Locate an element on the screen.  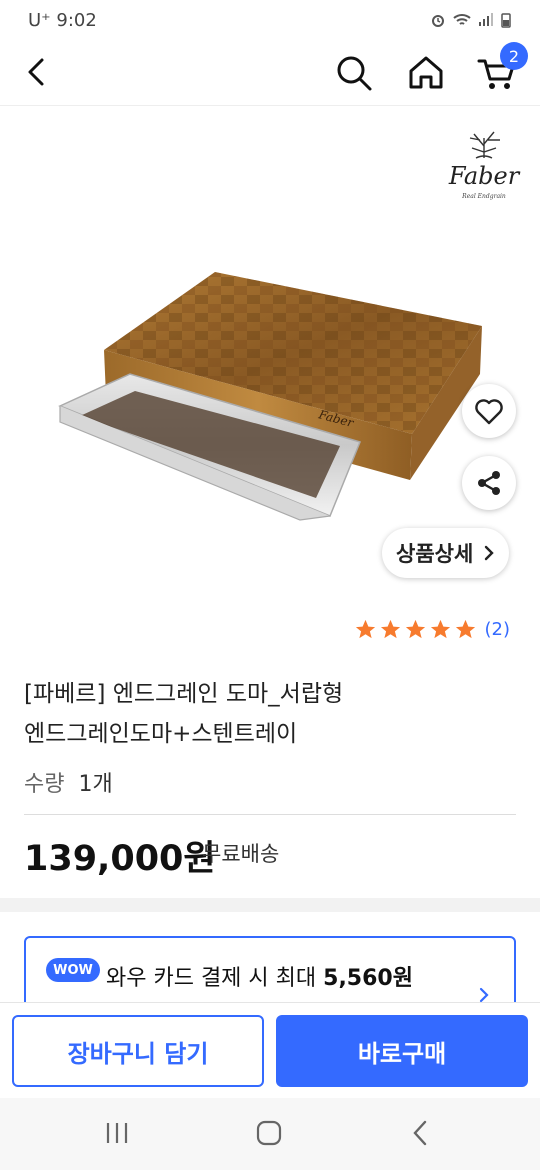
chevron-right-icon is located at coordinates (489, 553).